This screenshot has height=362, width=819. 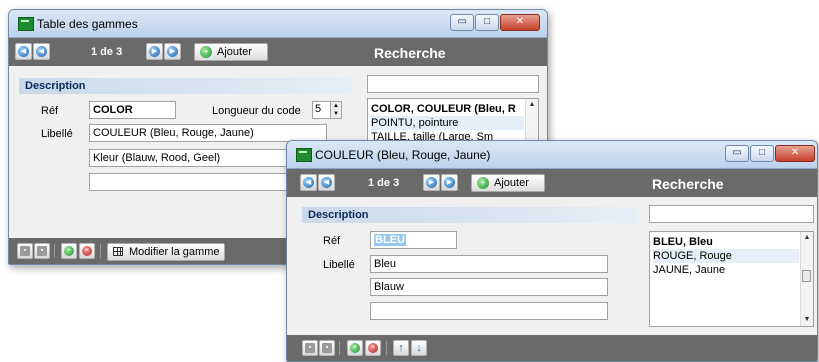 I want to click on code-length-value: 5, so click(x=318, y=109).